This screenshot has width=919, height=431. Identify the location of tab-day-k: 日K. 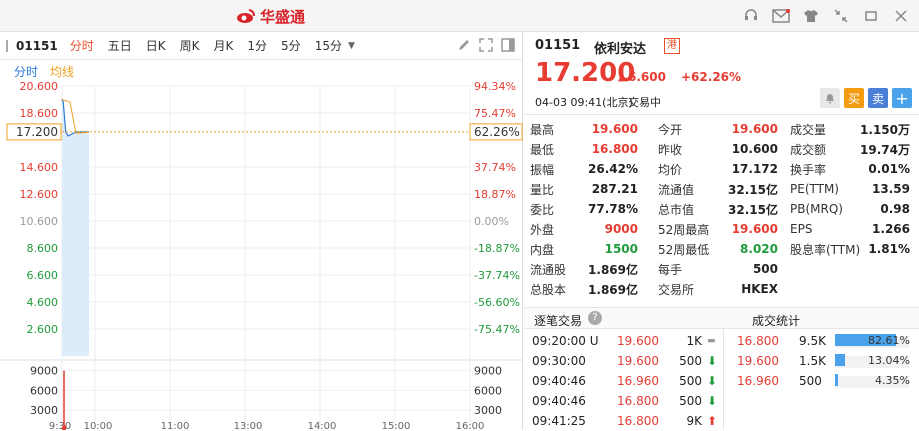
(156, 45).